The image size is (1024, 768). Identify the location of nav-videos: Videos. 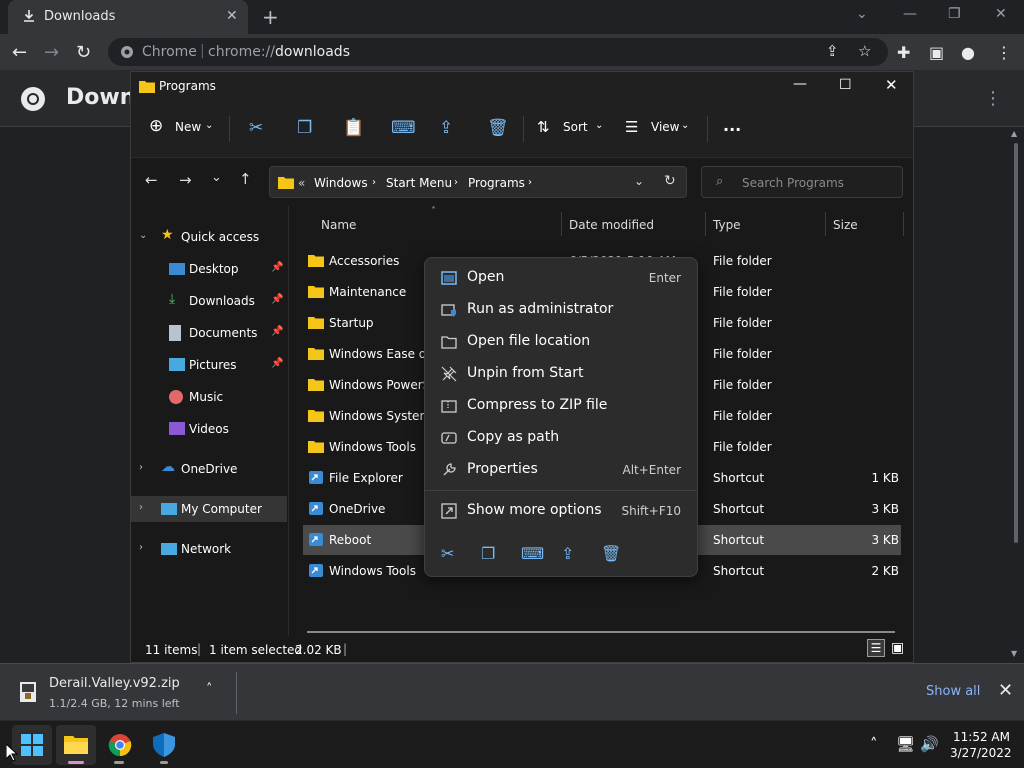
(209, 429).